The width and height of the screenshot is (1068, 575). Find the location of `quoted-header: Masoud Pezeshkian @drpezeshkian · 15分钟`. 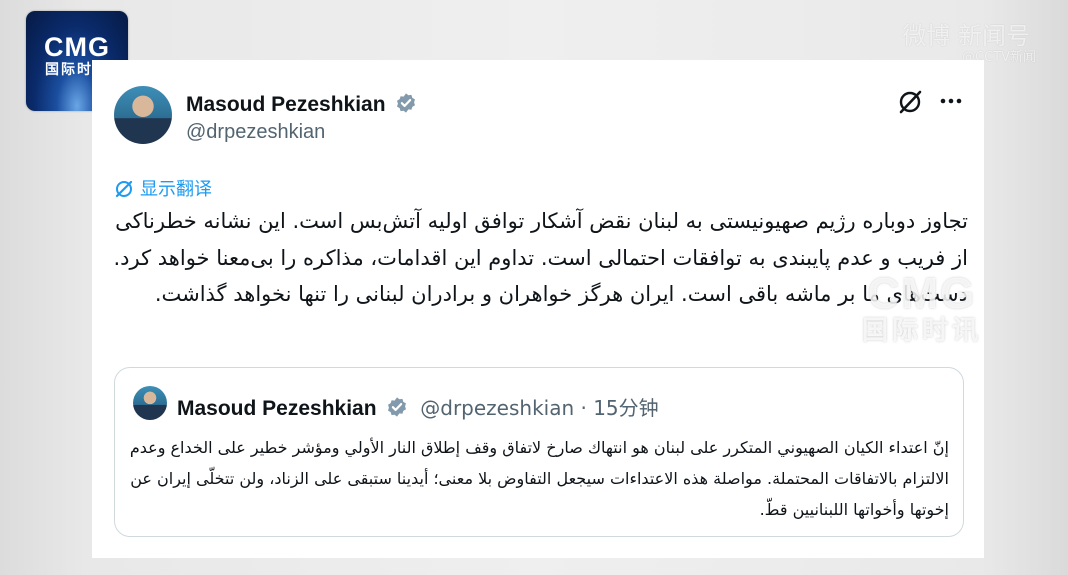

quoted-header: Masoud Pezeshkian @drpezeshkian · 15分钟 is located at coordinates (418, 406).